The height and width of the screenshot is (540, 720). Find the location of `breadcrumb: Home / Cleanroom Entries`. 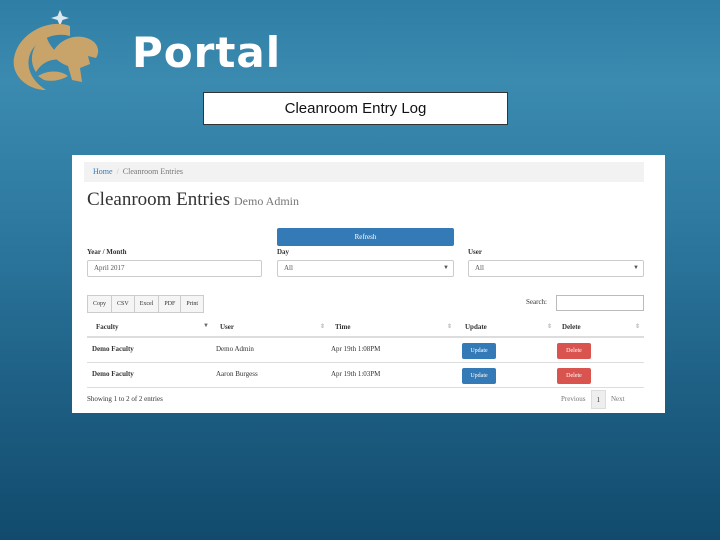

breadcrumb: Home / Cleanroom Entries is located at coordinates (364, 172).